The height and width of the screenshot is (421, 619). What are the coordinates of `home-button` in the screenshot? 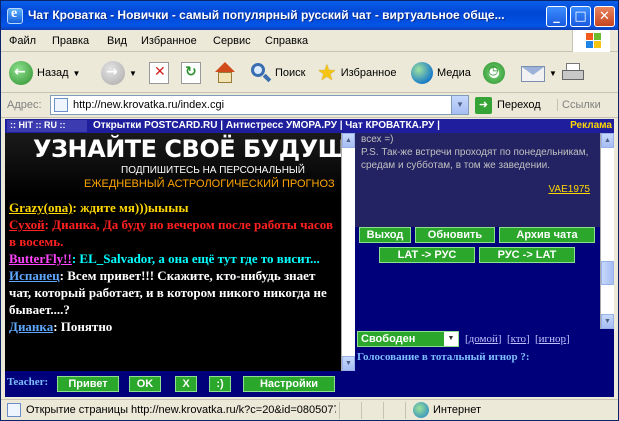 It's located at (225, 73).